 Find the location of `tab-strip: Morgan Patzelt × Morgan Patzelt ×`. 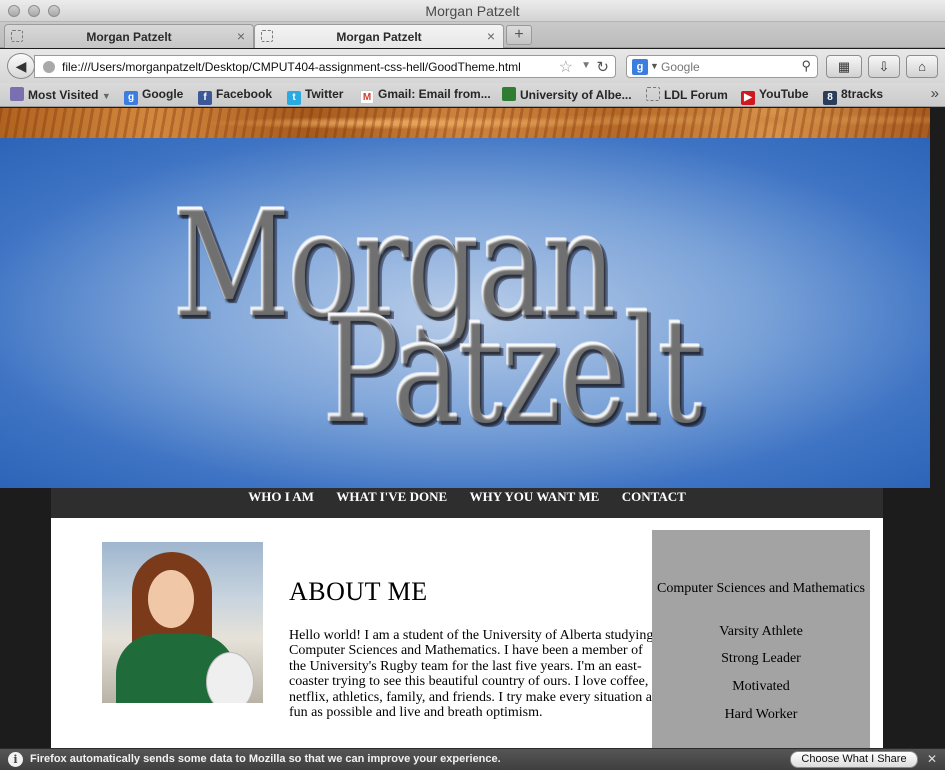

tab-strip: Morgan Patzelt × Morgan Patzelt × is located at coordinates (472, 35).